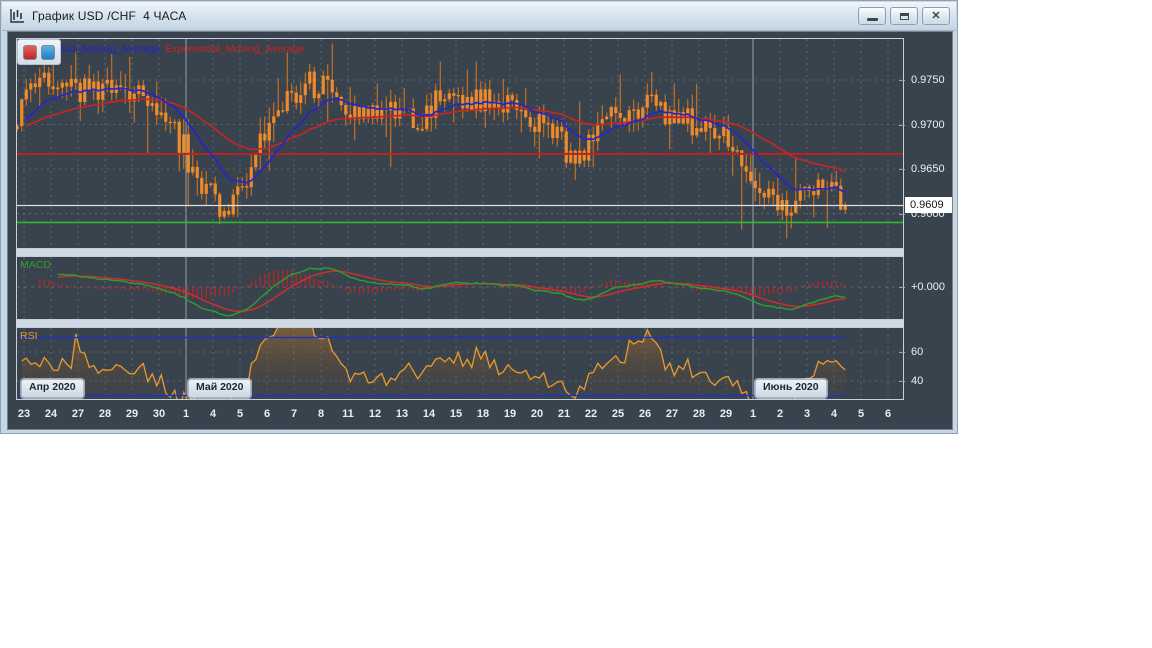  Describe the element at coordinates (564, 414) in the screenshot. I see `time-axis-label: 21` at that location.